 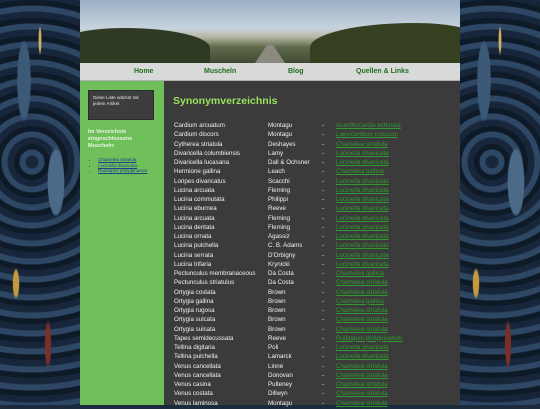 I want to click on banner-road, so click(x=270, y=54).